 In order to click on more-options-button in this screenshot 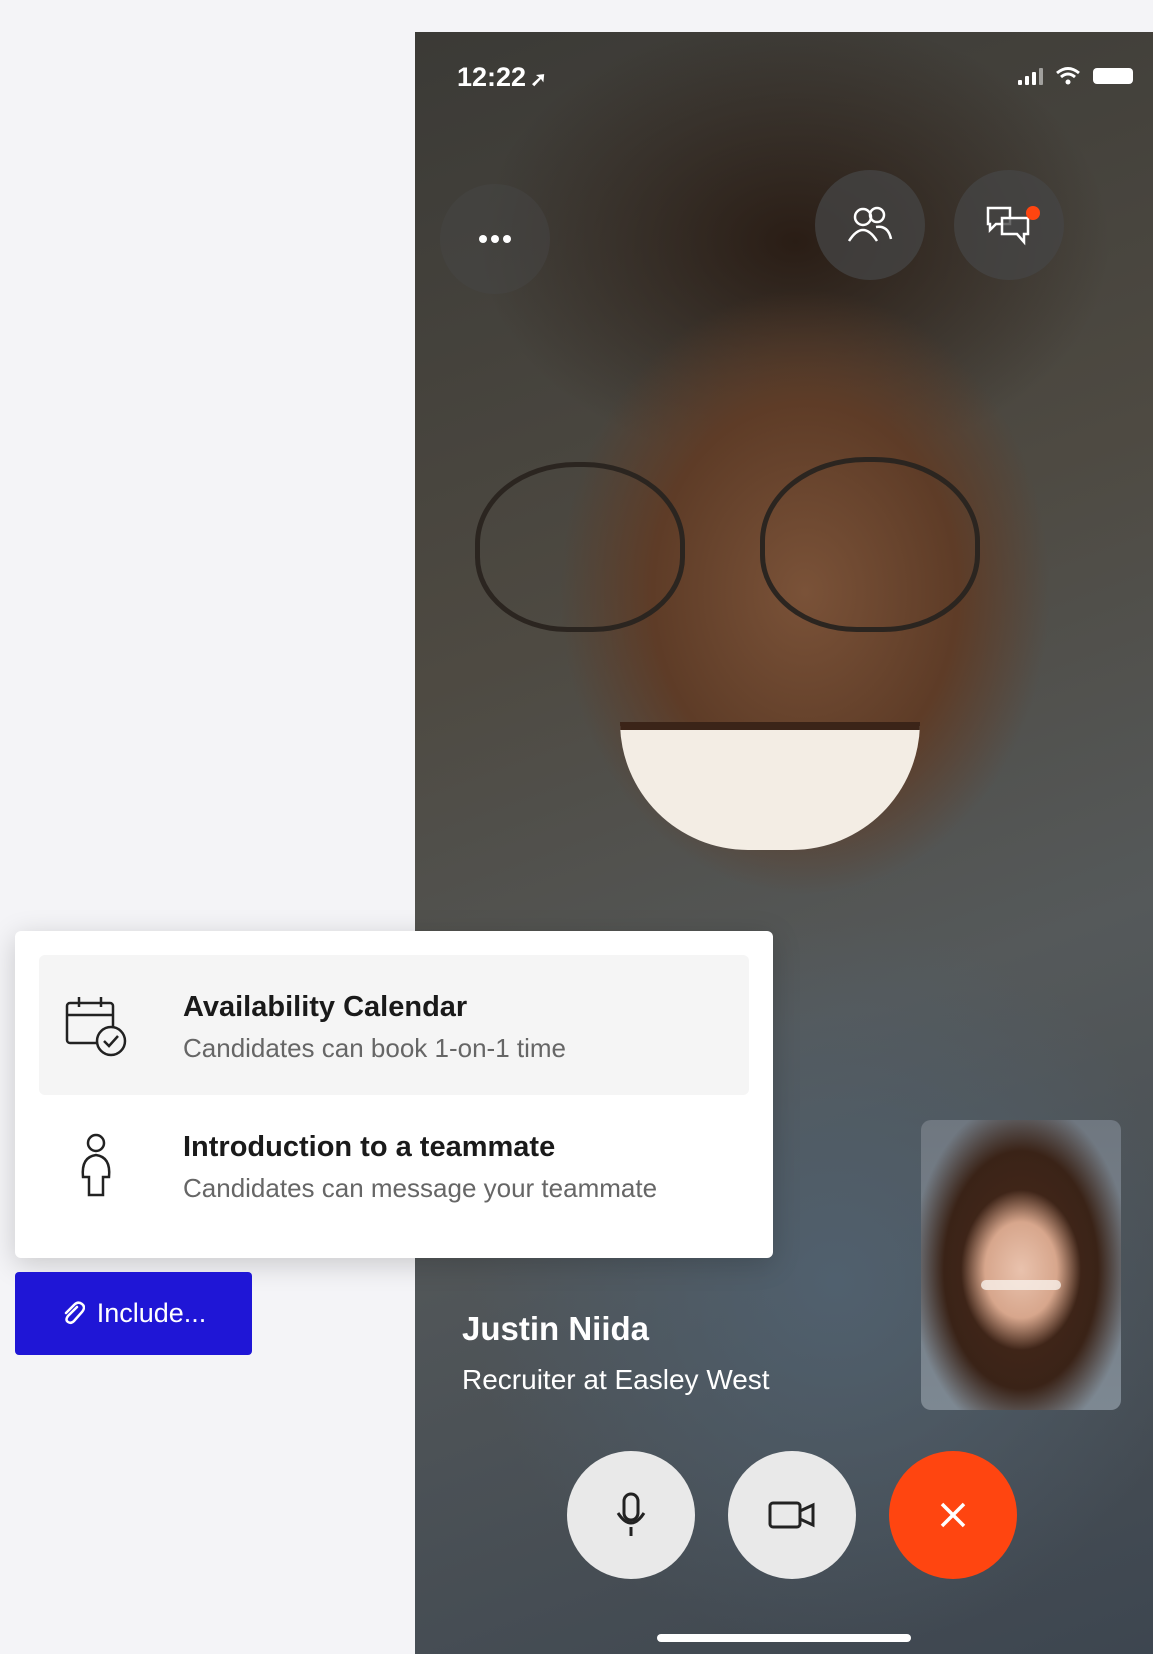, I will do `click(495, 239)`.